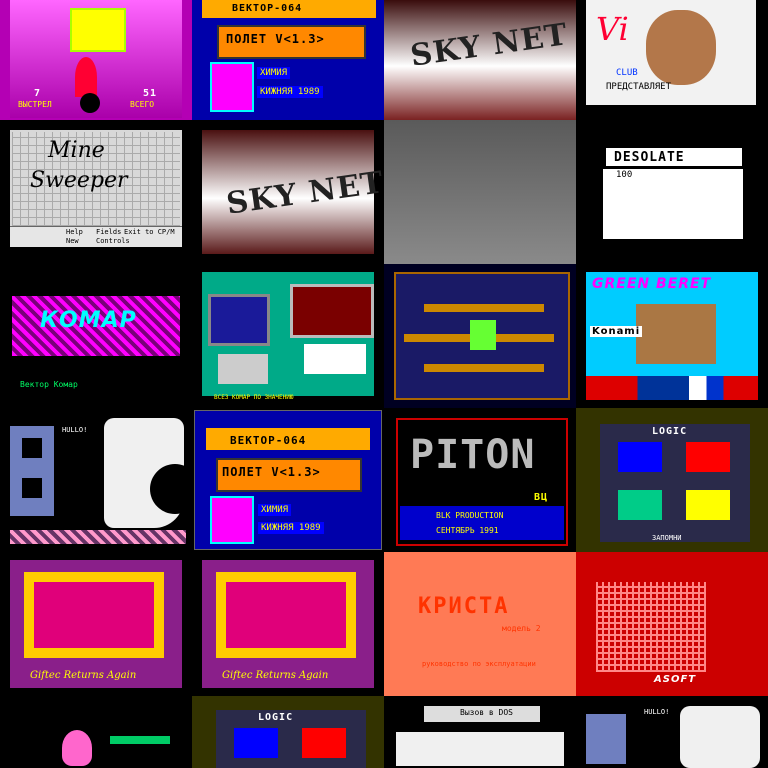  I want to click on mine-menu-controls: Controls, so click(113, 241).